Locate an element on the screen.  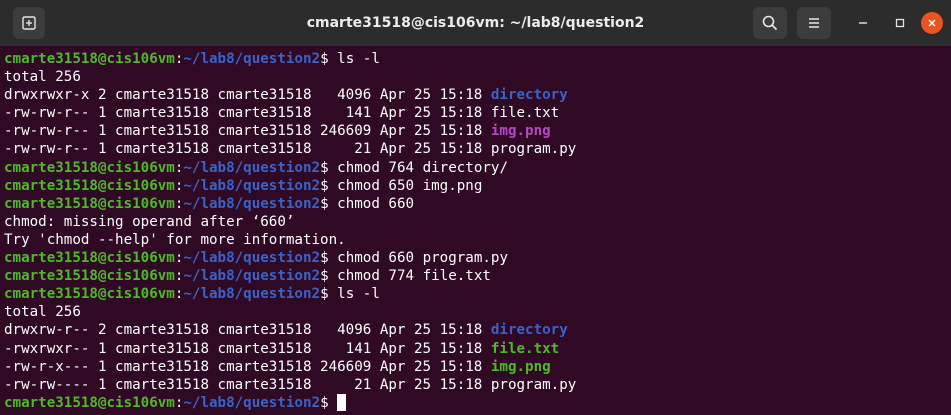
title-bar: cmarte31518@cis106vm: ~/lab8/question2 is located at coordinates (475, 23).